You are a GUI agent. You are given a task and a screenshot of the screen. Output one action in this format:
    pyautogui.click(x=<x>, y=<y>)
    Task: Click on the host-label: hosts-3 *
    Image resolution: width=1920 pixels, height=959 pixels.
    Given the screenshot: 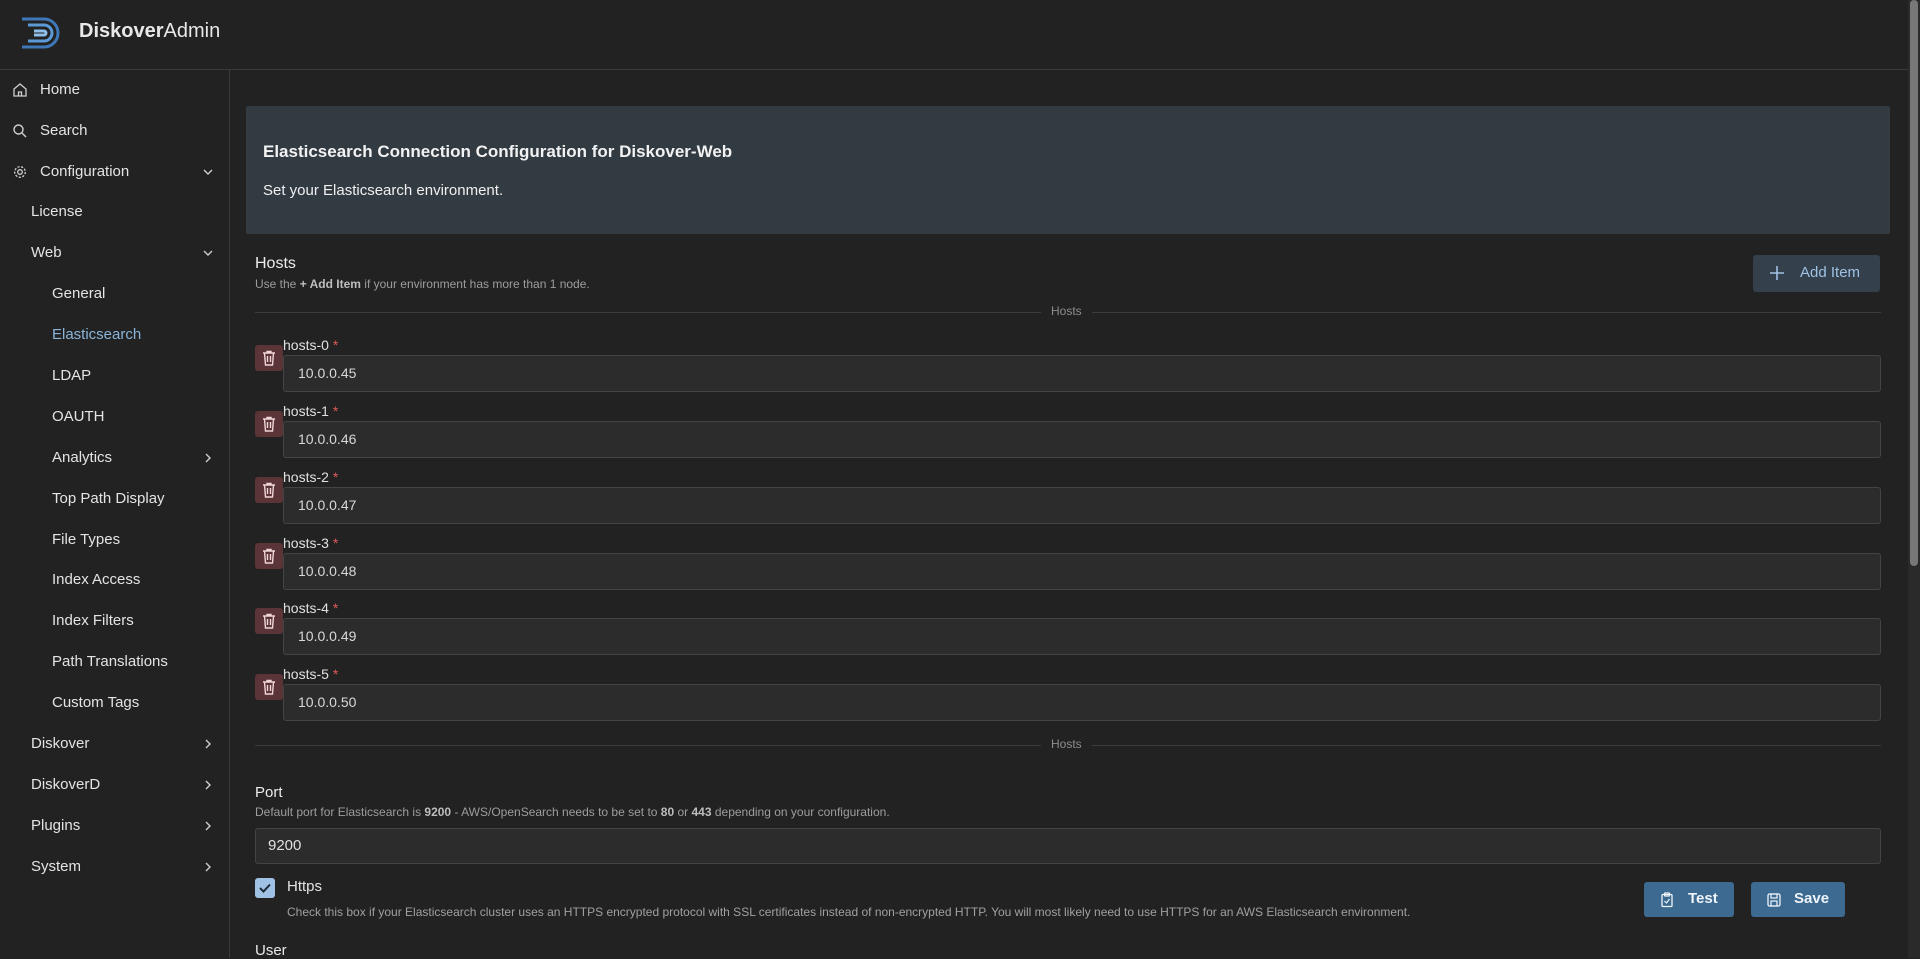 What is the action you would take?
    pyautogui.click(x=311, y=543)
    